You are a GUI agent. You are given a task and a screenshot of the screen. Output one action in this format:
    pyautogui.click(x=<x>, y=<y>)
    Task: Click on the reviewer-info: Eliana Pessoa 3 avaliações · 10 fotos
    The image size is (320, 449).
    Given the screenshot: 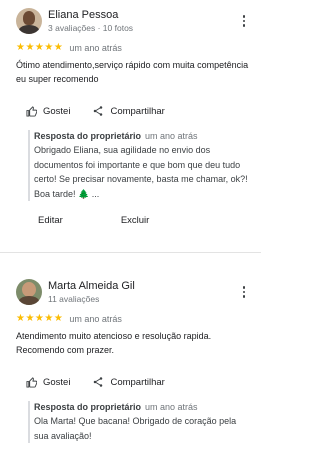 What is the action you would take?
    pyautogui.click(x=142, y=20)
    